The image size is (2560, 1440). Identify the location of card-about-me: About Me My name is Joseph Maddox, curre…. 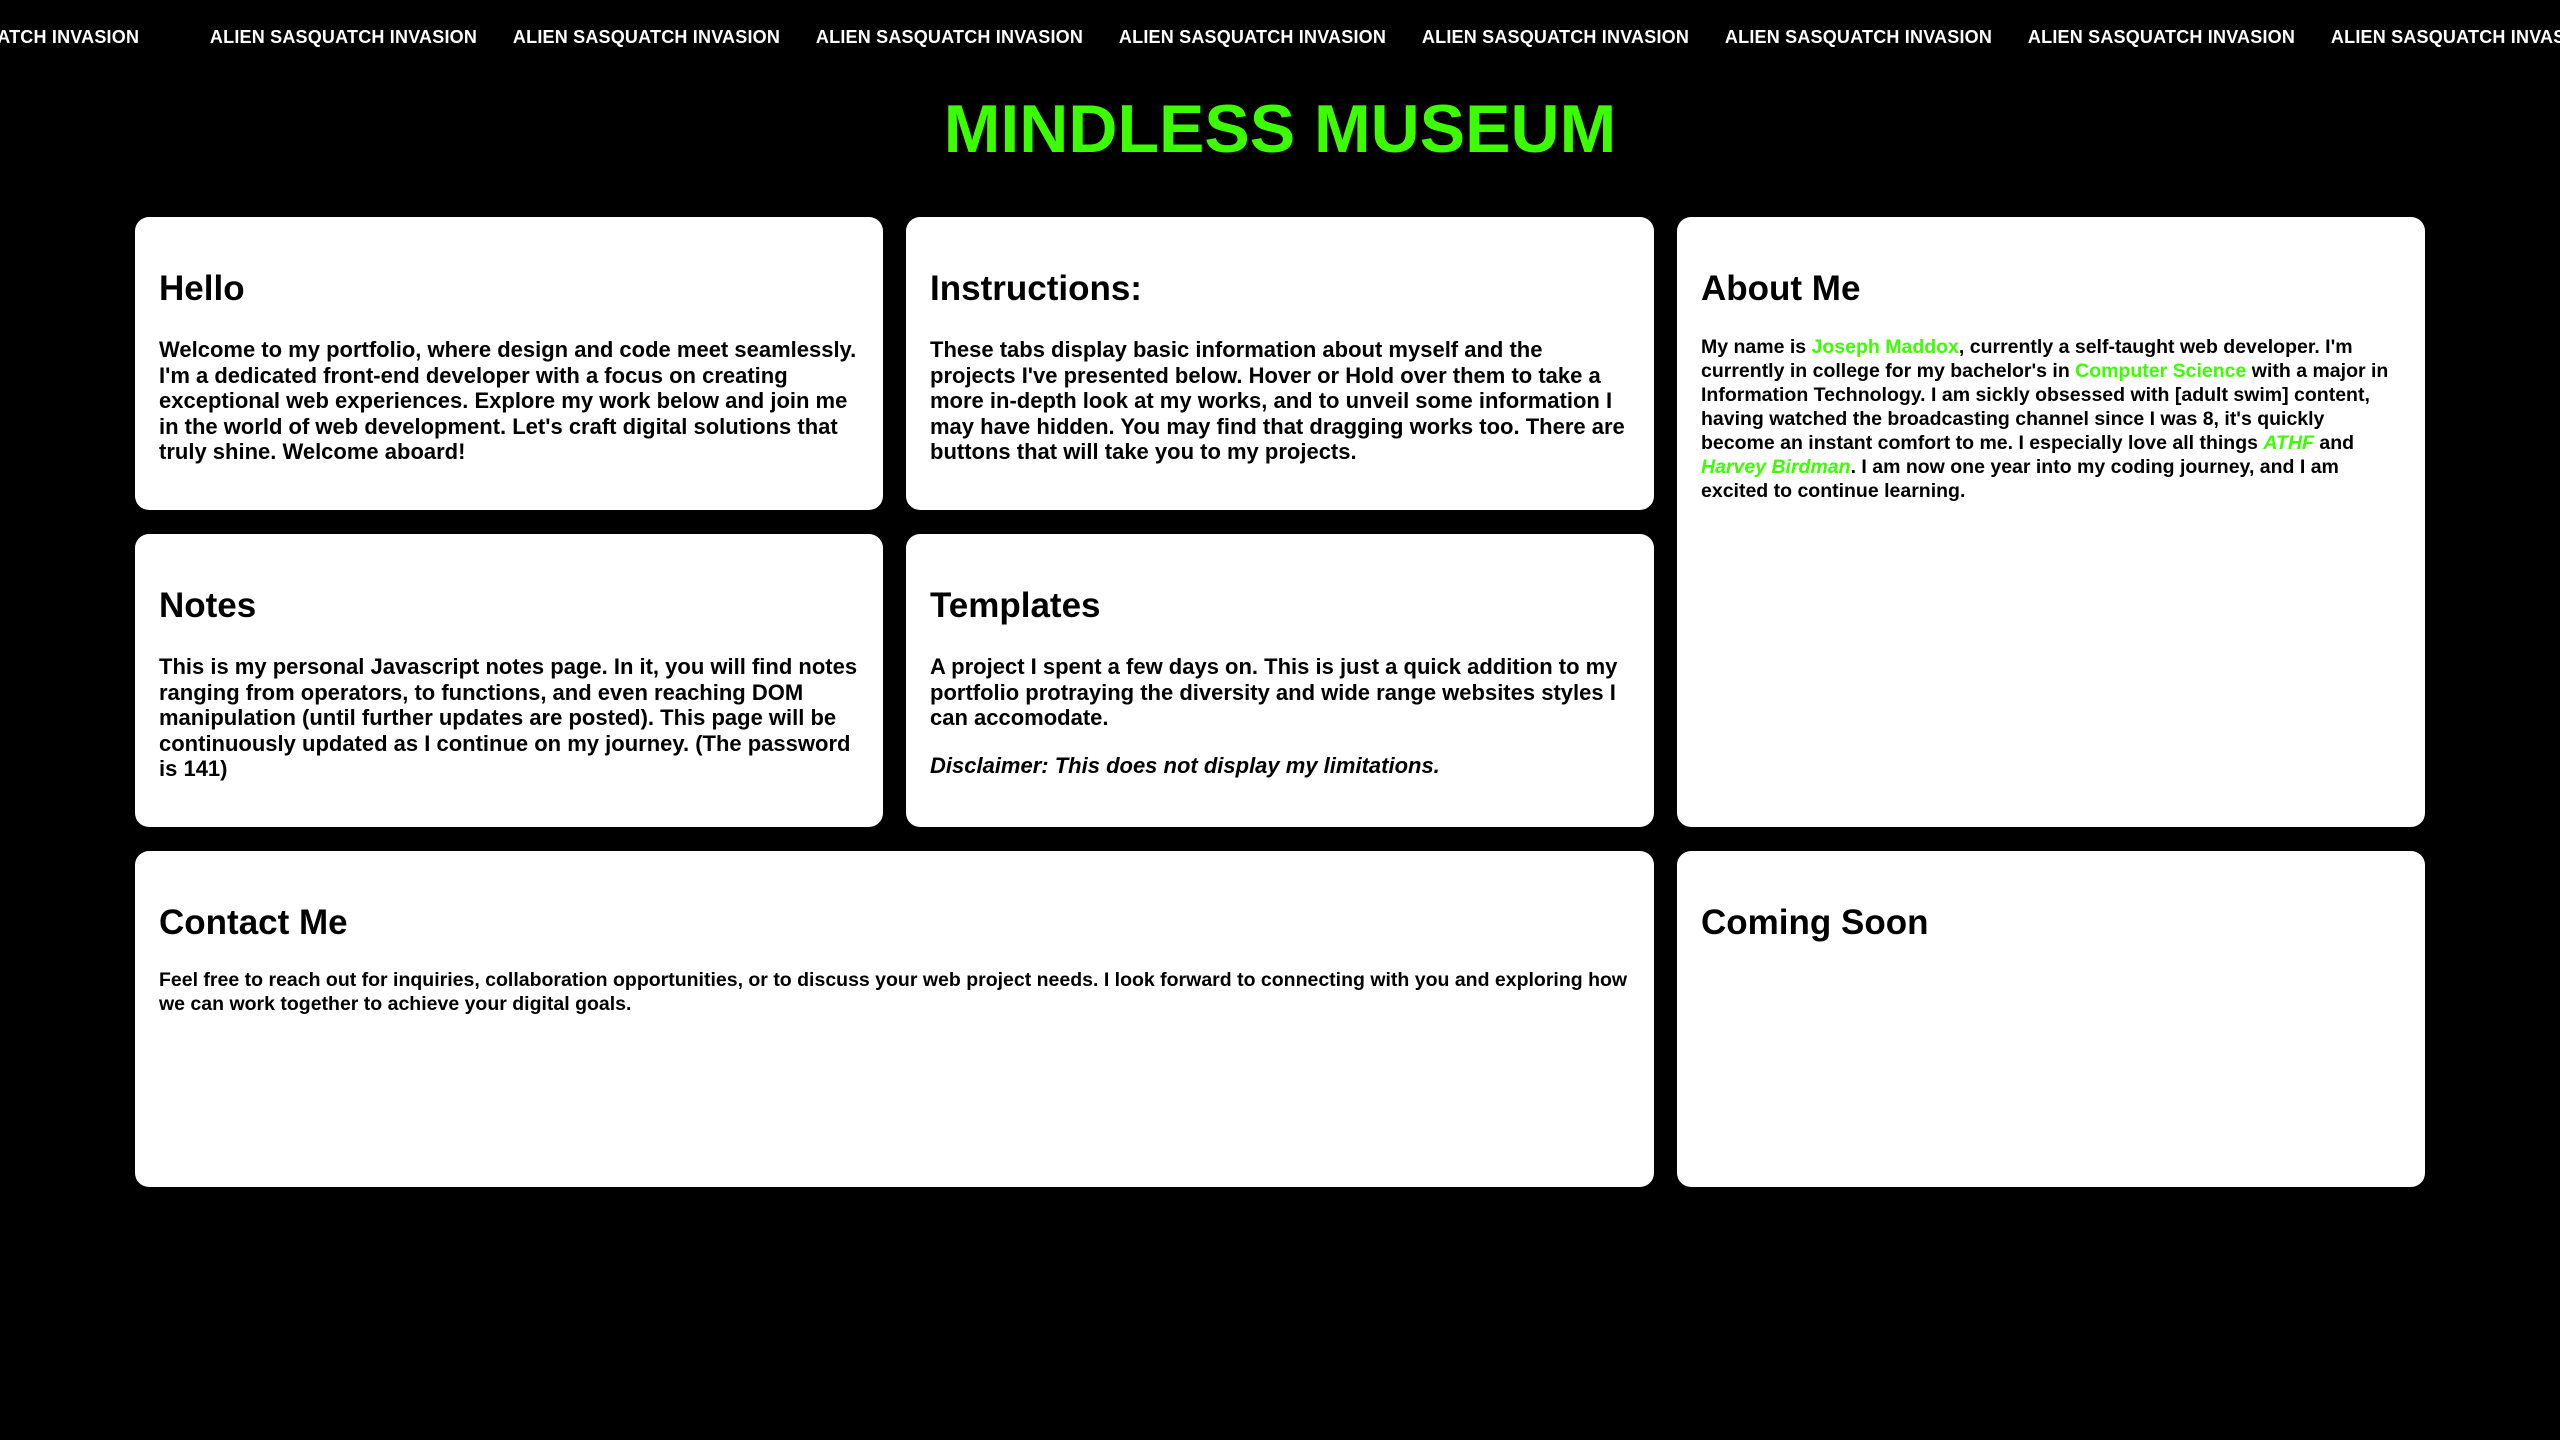
(2051, 522).